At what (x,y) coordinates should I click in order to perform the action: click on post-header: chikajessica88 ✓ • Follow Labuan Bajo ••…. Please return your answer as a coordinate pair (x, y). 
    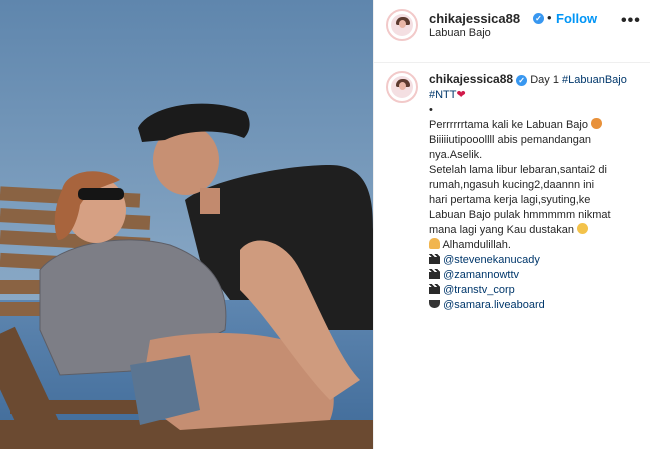
    Looking at the image, I should click on (512, 31).